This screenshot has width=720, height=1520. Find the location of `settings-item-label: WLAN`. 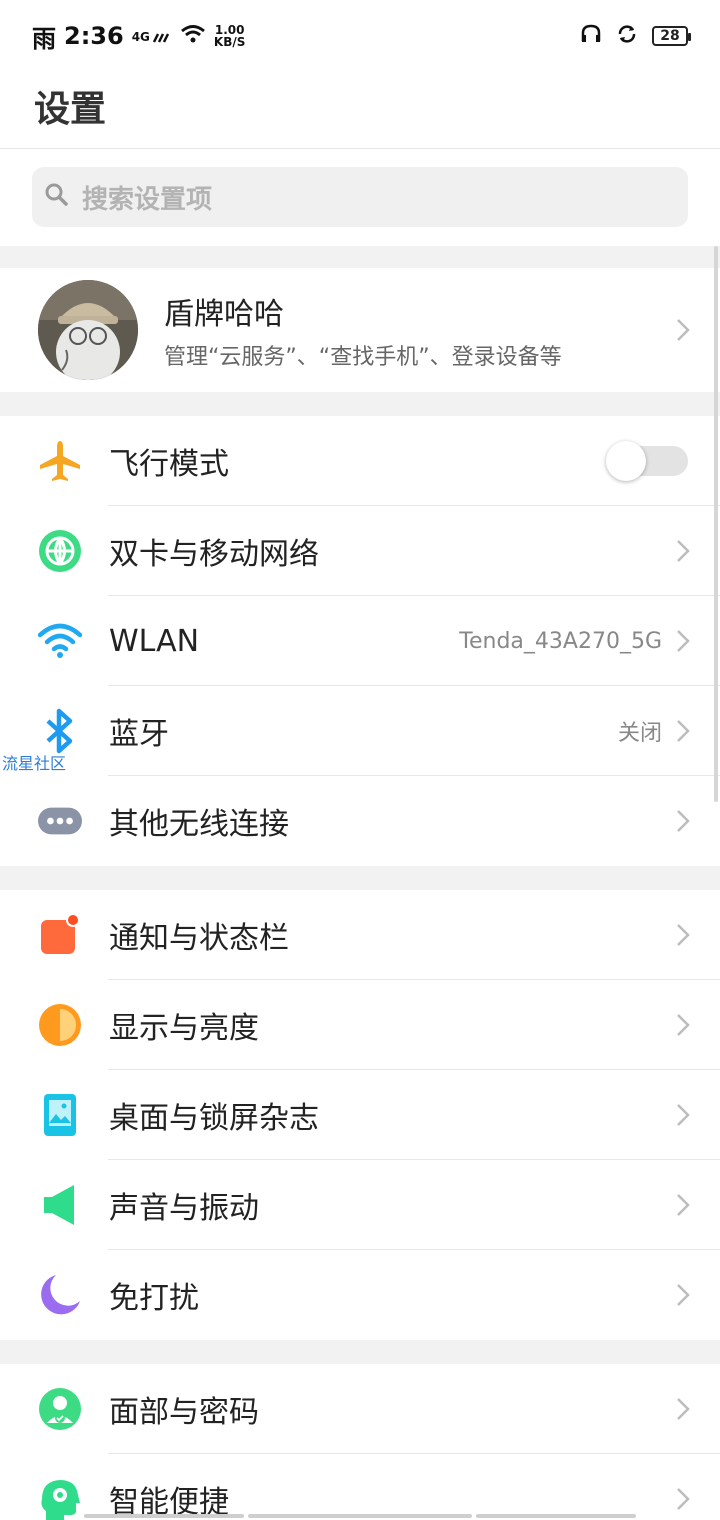

settings-item-label: WLAN is located at coordinates (154, 641).